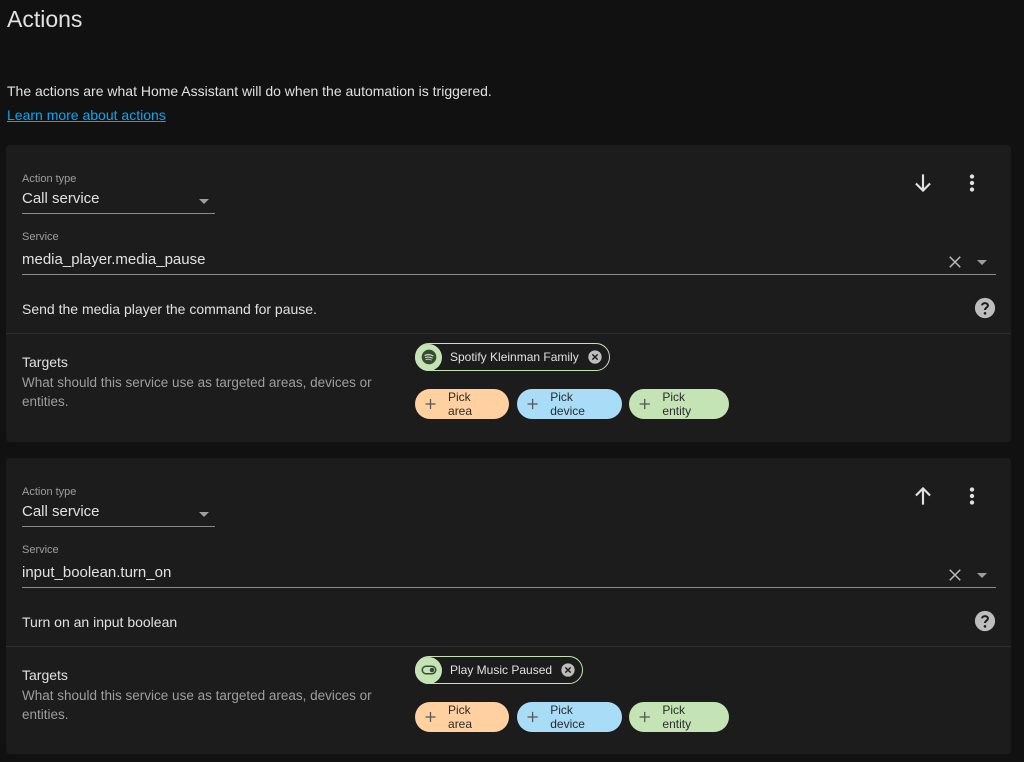  I want to click on move-up-button, so click(923, 496).